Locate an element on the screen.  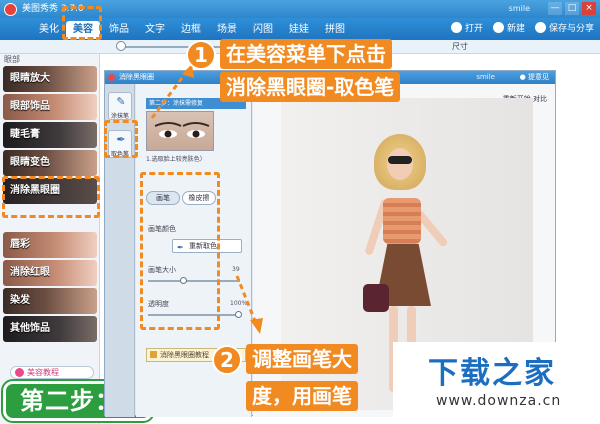
sidebar-item-other-accessories: 其他饰品 is located at coordinates (50, 329).